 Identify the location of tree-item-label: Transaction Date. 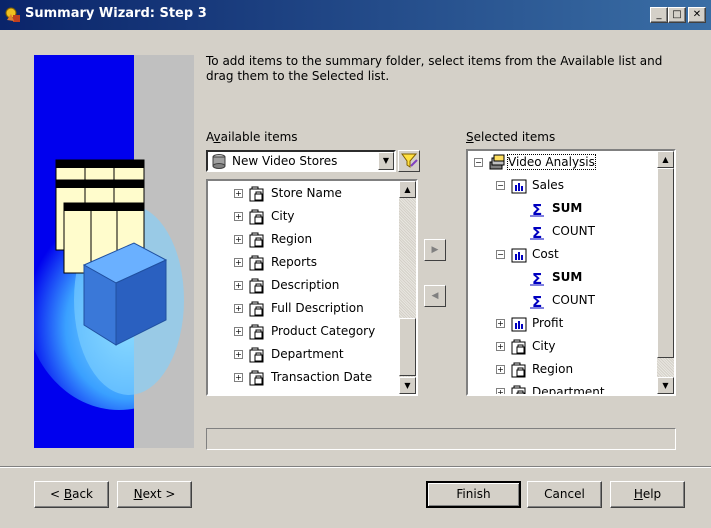
(322, 377).